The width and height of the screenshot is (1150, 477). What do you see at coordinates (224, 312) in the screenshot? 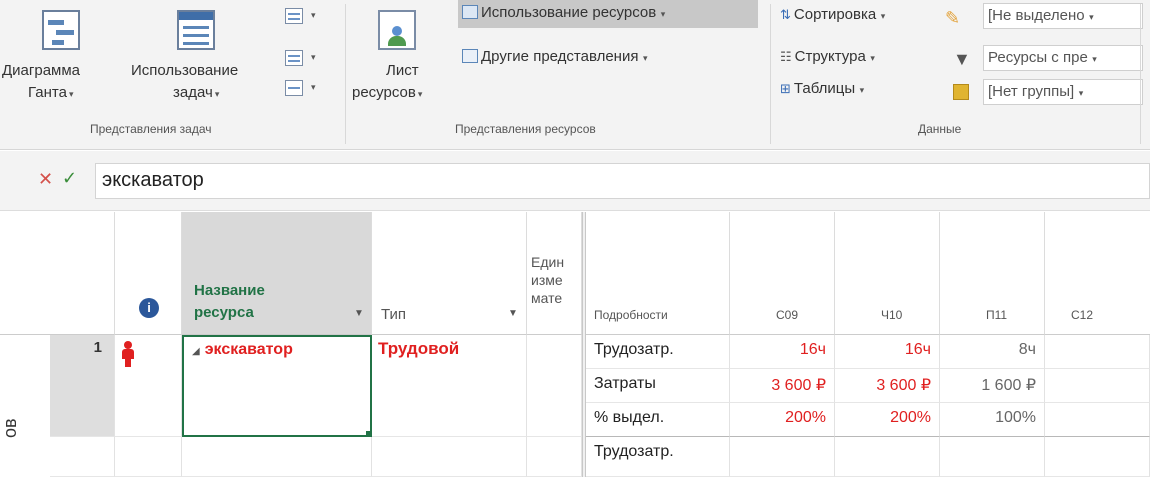
I see `resource-name-header-line2: ресурса` at bounding box center [224, 312].